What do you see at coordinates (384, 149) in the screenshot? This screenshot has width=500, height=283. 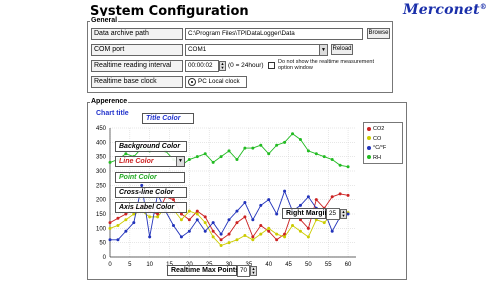 I see `legend-item-tf: °C/°F` at bounding box center [384, 149].